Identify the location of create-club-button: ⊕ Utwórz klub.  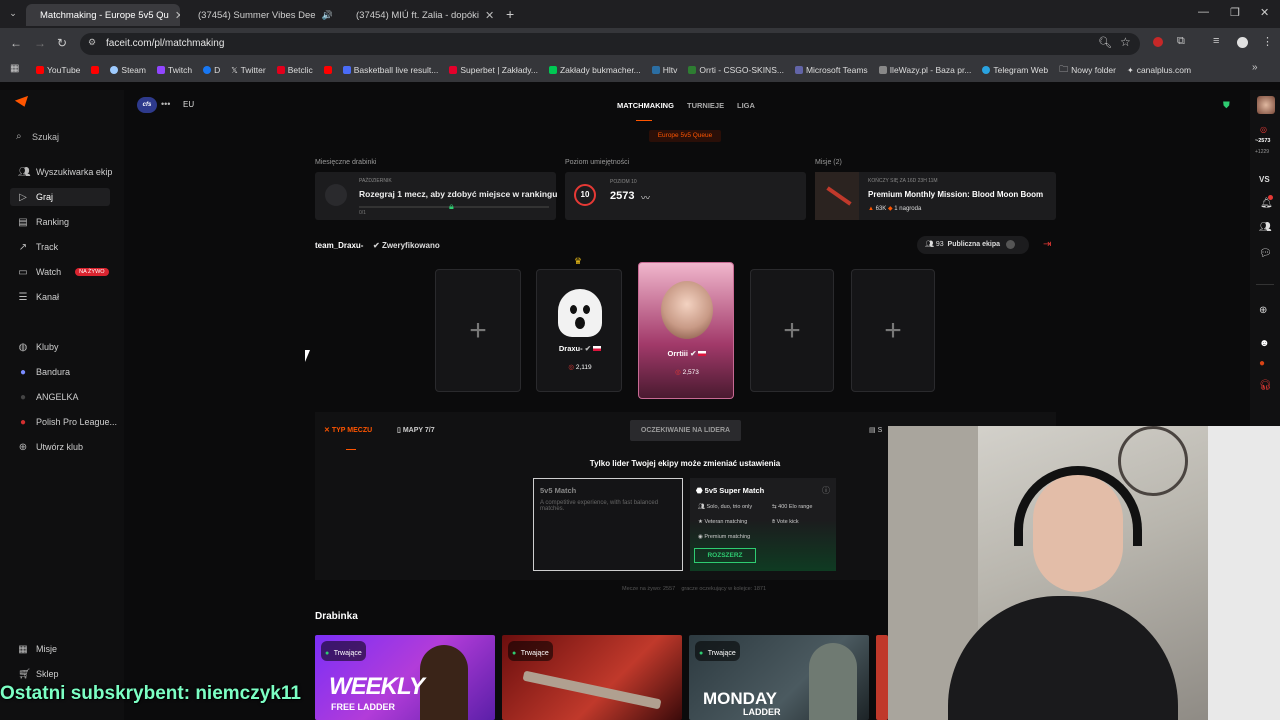
(50, 447).